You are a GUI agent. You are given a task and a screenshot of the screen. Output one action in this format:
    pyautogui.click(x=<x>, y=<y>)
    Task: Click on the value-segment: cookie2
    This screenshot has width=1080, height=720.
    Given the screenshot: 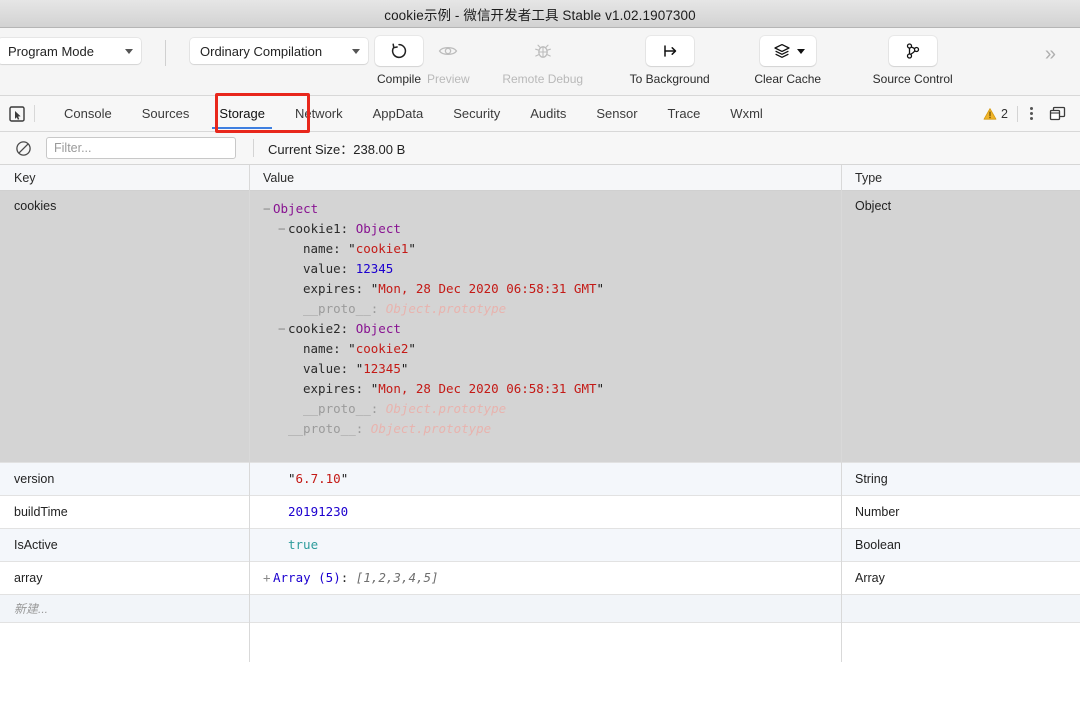 What is the action you would take?
    pyautogui.click(x=382, y=348)
    